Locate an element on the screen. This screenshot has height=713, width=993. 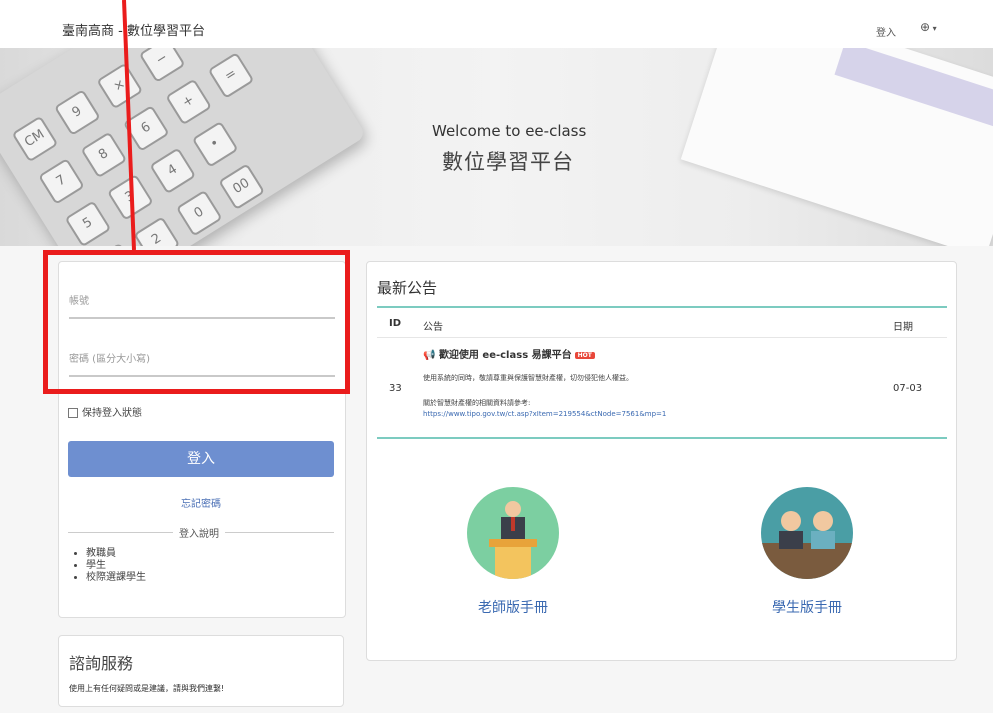
language-menu: ⊕ ▾ is located at coordinates (928, 27).